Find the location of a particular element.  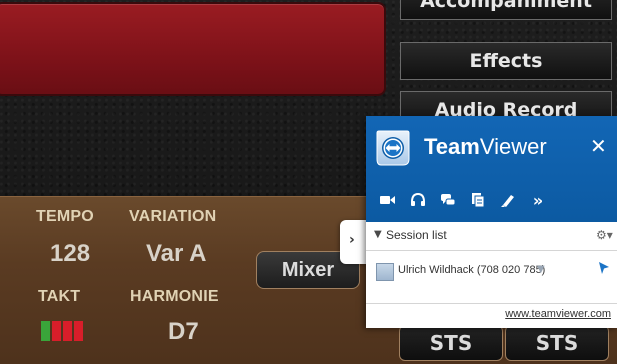

variation-value: Var A is located at coordinates (176, 253).